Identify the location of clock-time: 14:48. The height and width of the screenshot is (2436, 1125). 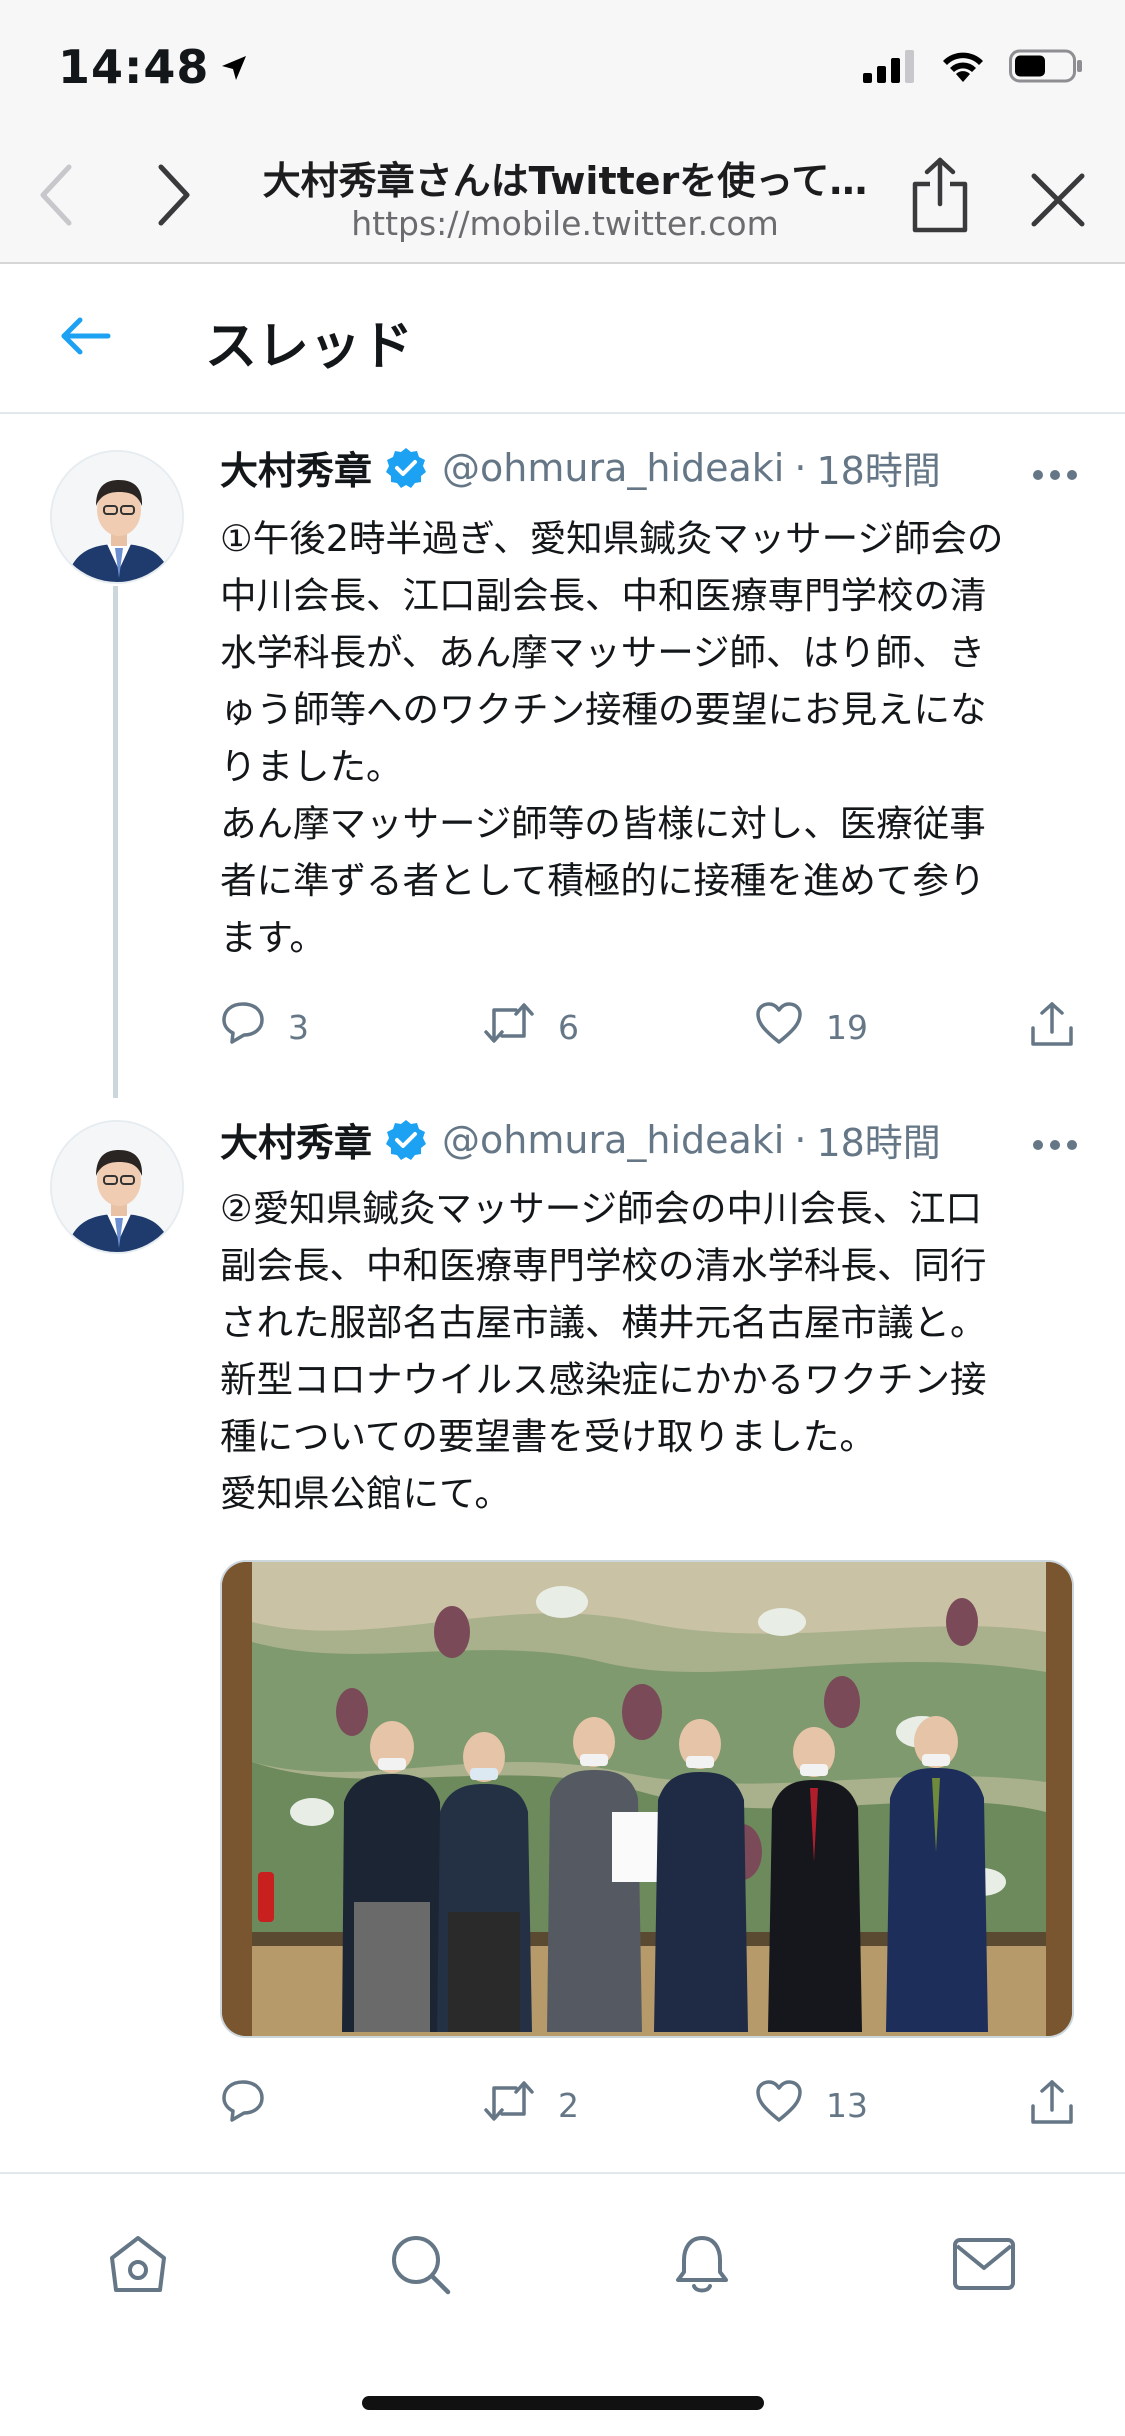
(134, 67).